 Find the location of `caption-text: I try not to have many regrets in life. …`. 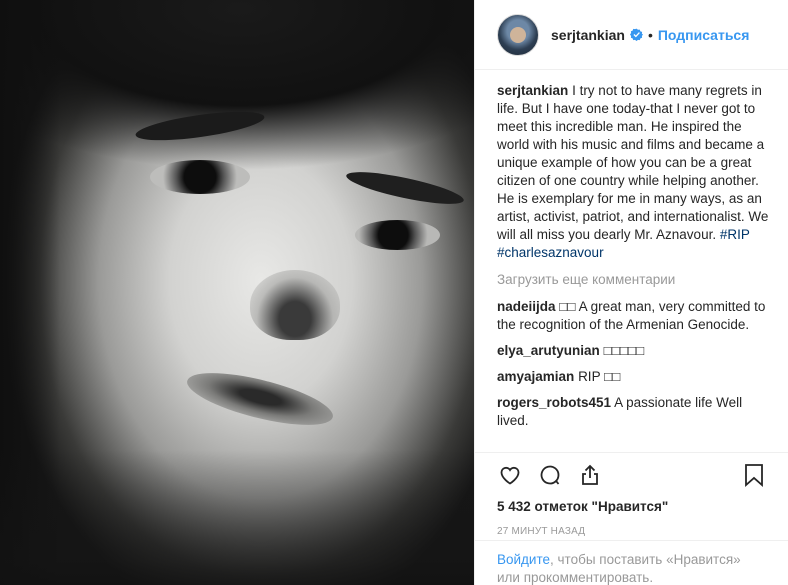

caption-text: I try not to have many regrets in life. … is located at coordinates (633, 162).